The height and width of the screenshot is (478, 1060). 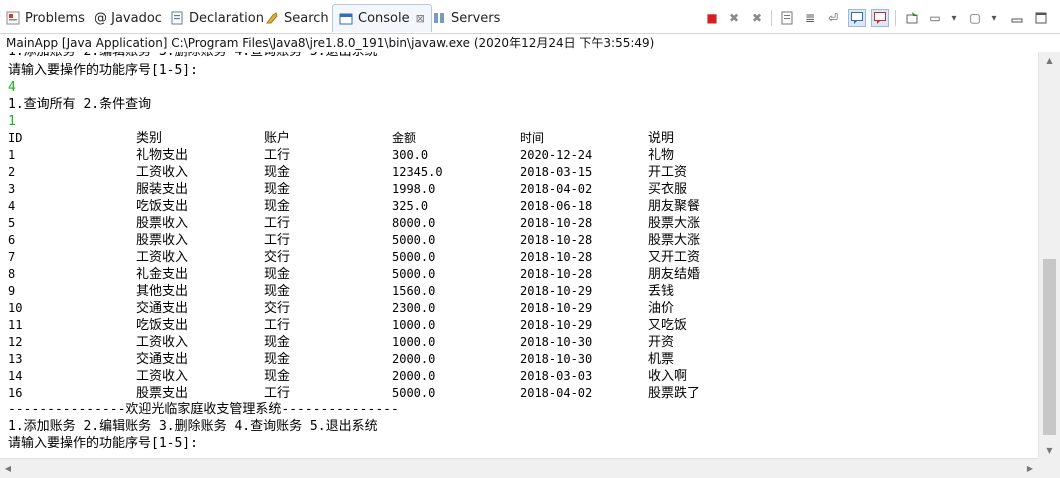 What do you see at coordinates (661, 291) in the screenshot?
I see `cell-note: 丢钱` at bounding box center [661, 291].